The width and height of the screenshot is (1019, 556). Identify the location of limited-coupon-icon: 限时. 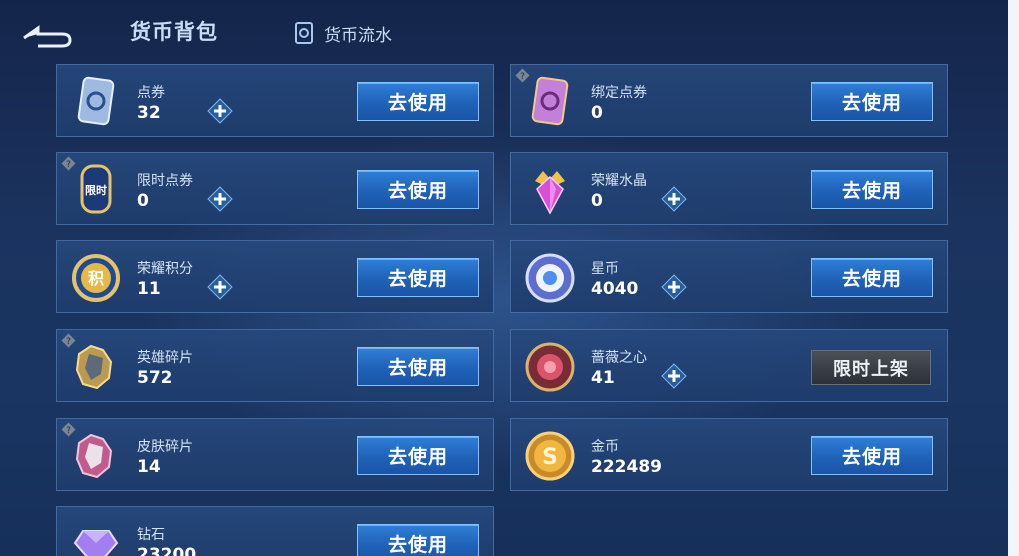
(96, 189).